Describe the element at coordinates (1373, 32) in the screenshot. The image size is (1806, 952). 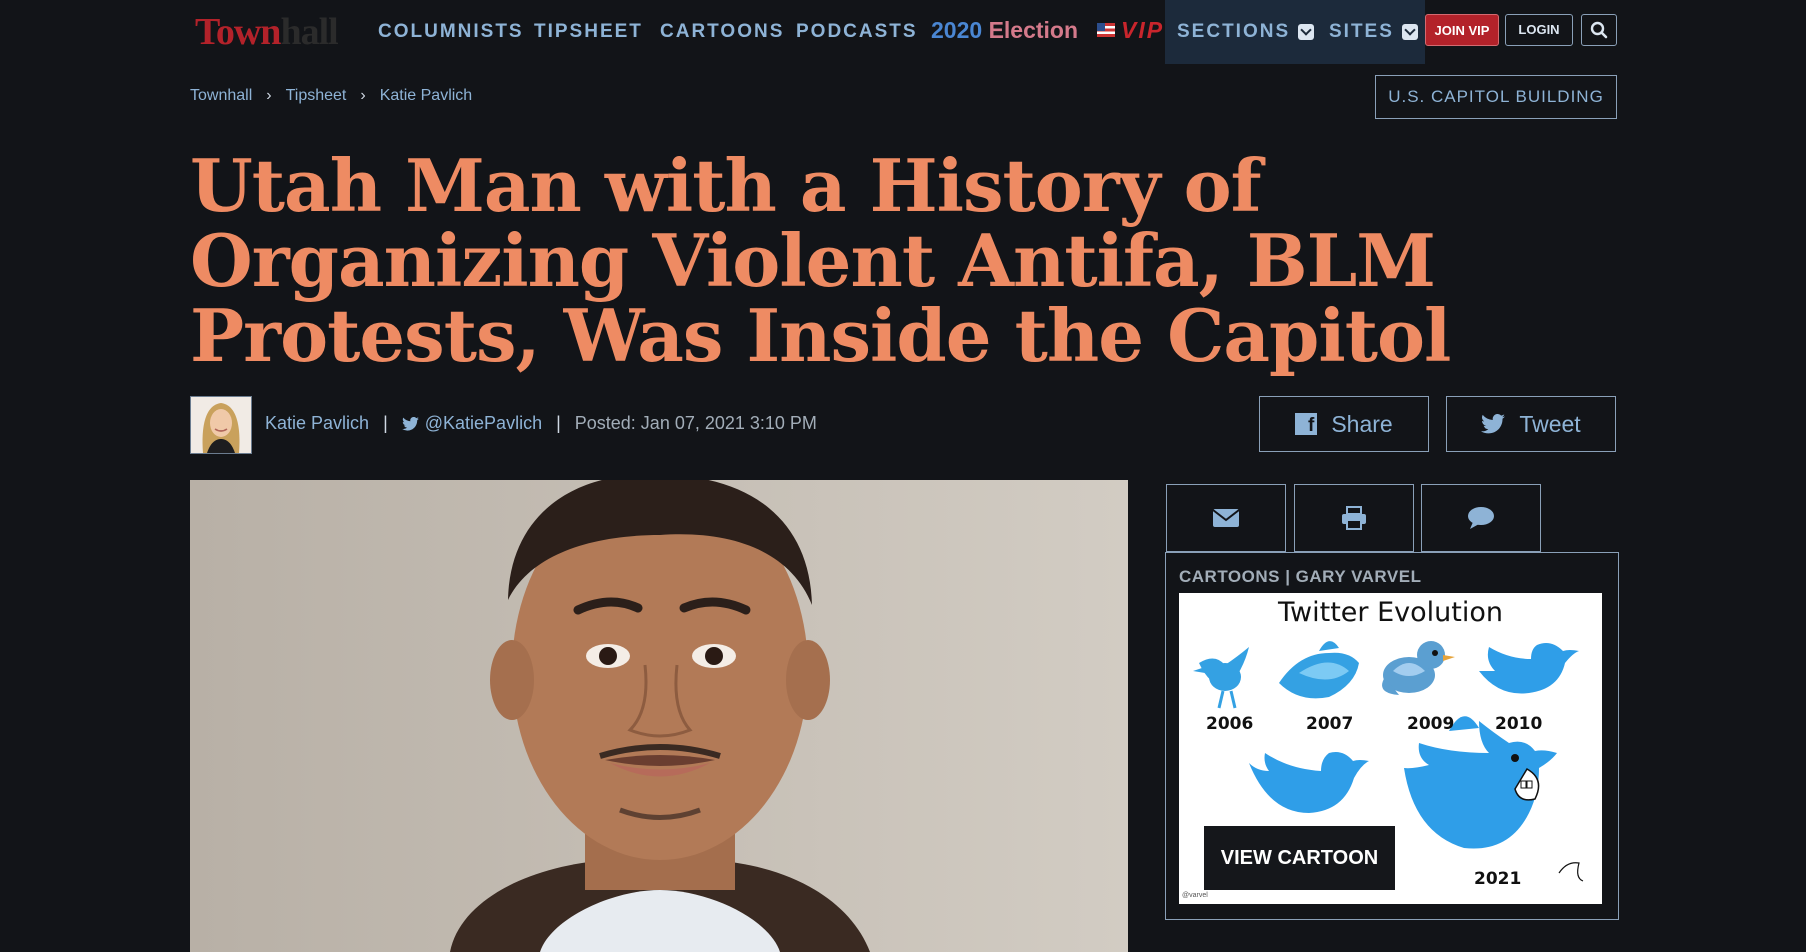
I see `nav-sites: SITES` at that location.